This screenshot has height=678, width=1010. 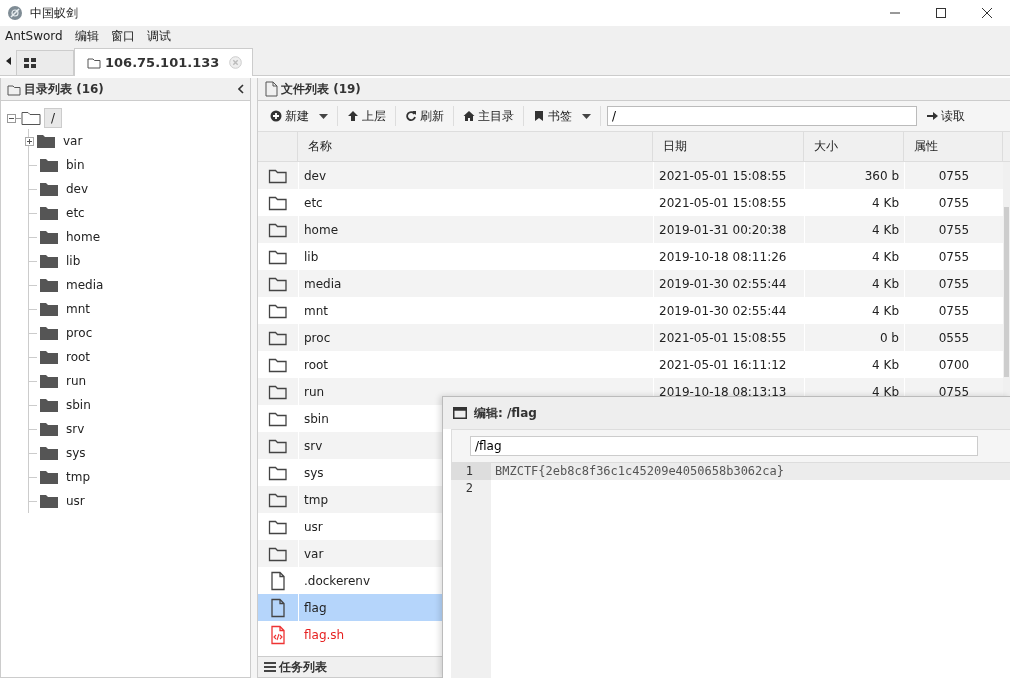 What do you see at coordinates (11, 118) in the screenshot?
I see `collapse-toggle` at bounding box center [11, 118].